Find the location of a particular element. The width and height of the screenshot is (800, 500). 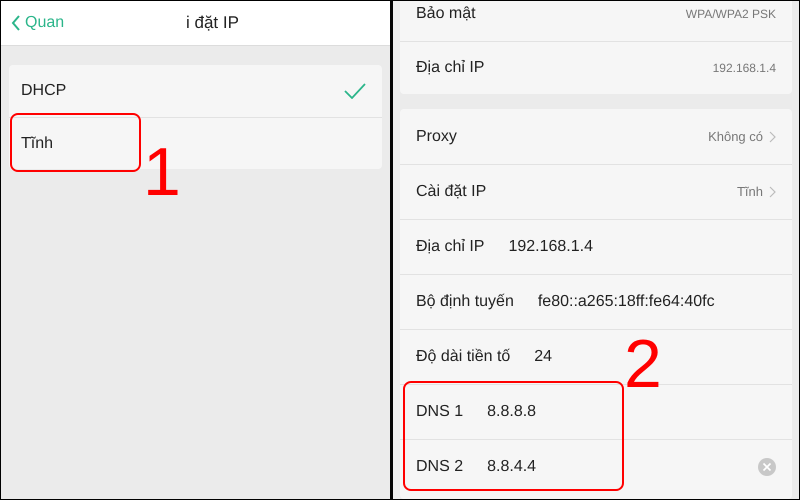

back-icon is located at coordinates (16, 23).